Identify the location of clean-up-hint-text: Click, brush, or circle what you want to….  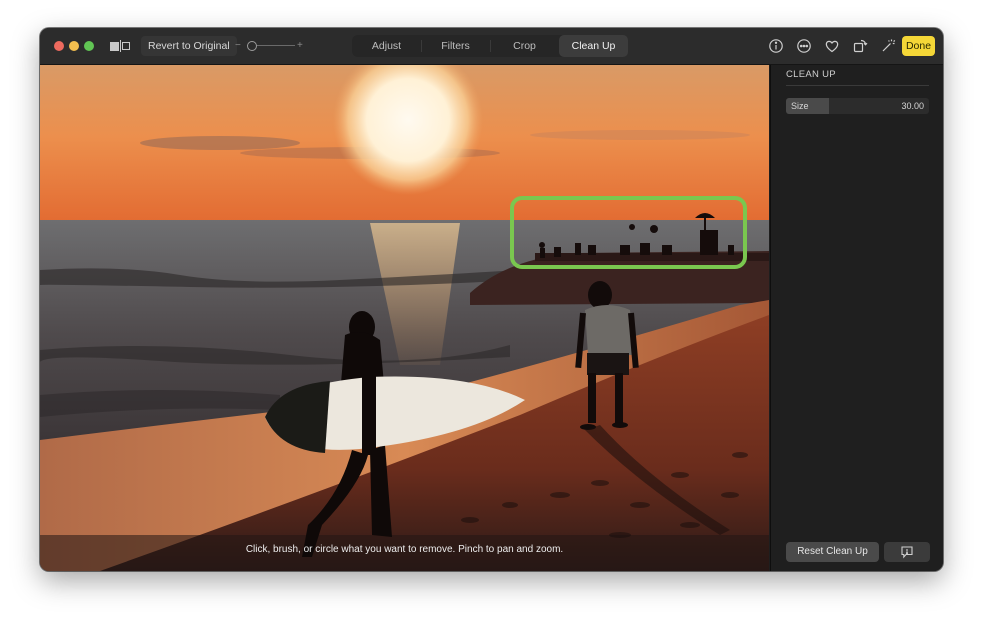
(404, 549).